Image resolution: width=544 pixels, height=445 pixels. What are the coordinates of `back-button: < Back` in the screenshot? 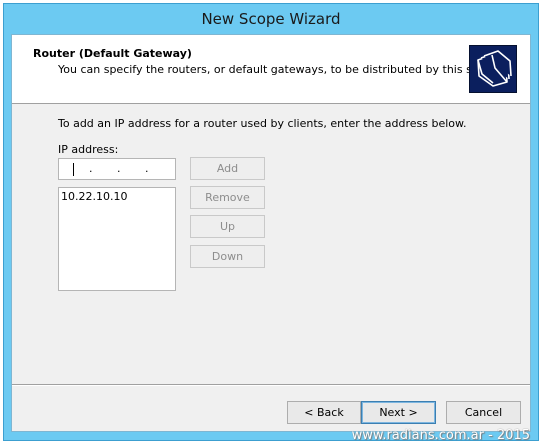 It's located at (324, 412).